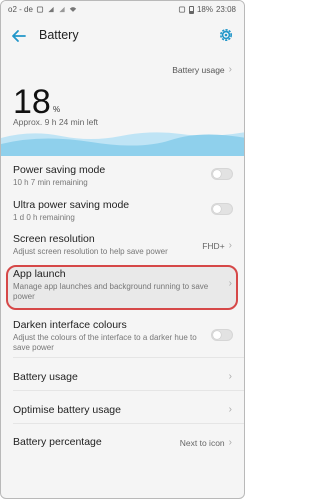 This screenshot has height=499, width=320. Describe the element at coordinates (20, 9) in the screenshot. I see `carrier-label: o2 - de` at that location.